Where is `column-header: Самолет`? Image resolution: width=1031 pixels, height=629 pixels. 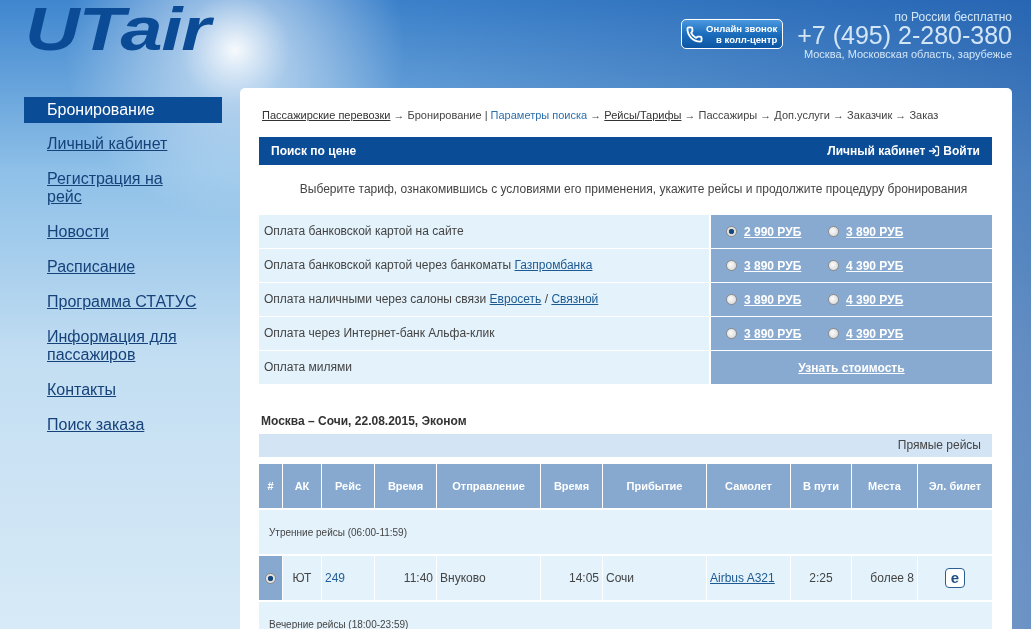
column-header: Самолет is located at coordinates (748, 486).